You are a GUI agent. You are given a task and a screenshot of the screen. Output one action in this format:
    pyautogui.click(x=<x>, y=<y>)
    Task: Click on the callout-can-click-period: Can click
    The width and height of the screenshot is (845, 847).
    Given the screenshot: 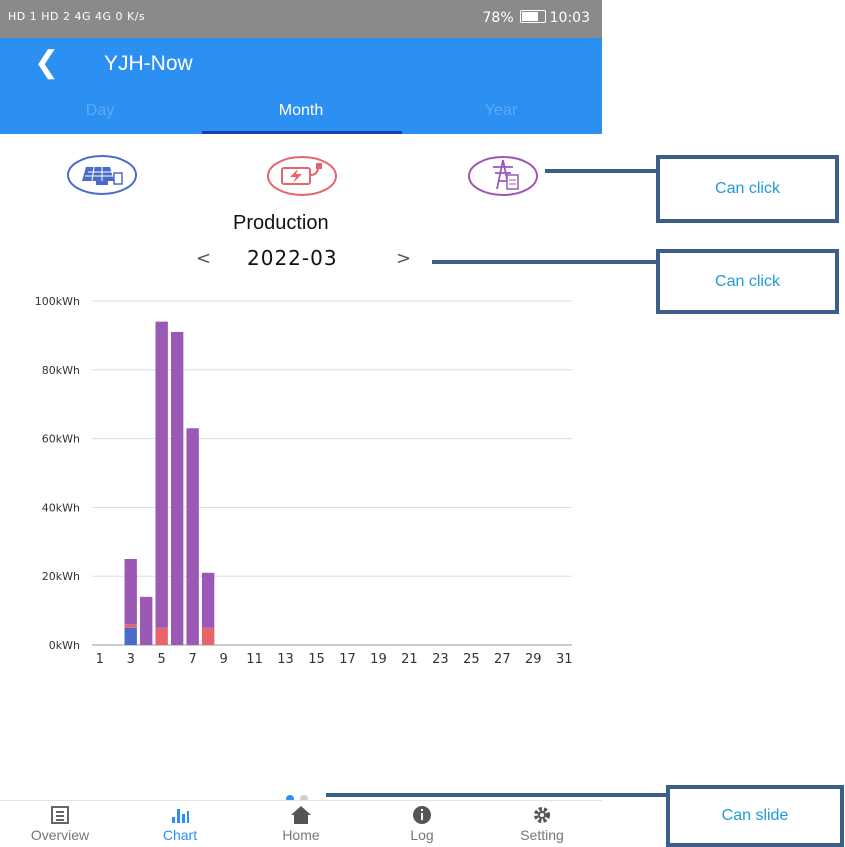 What is the action you would take?
    pyautogui.click(x=747, y=281)
    